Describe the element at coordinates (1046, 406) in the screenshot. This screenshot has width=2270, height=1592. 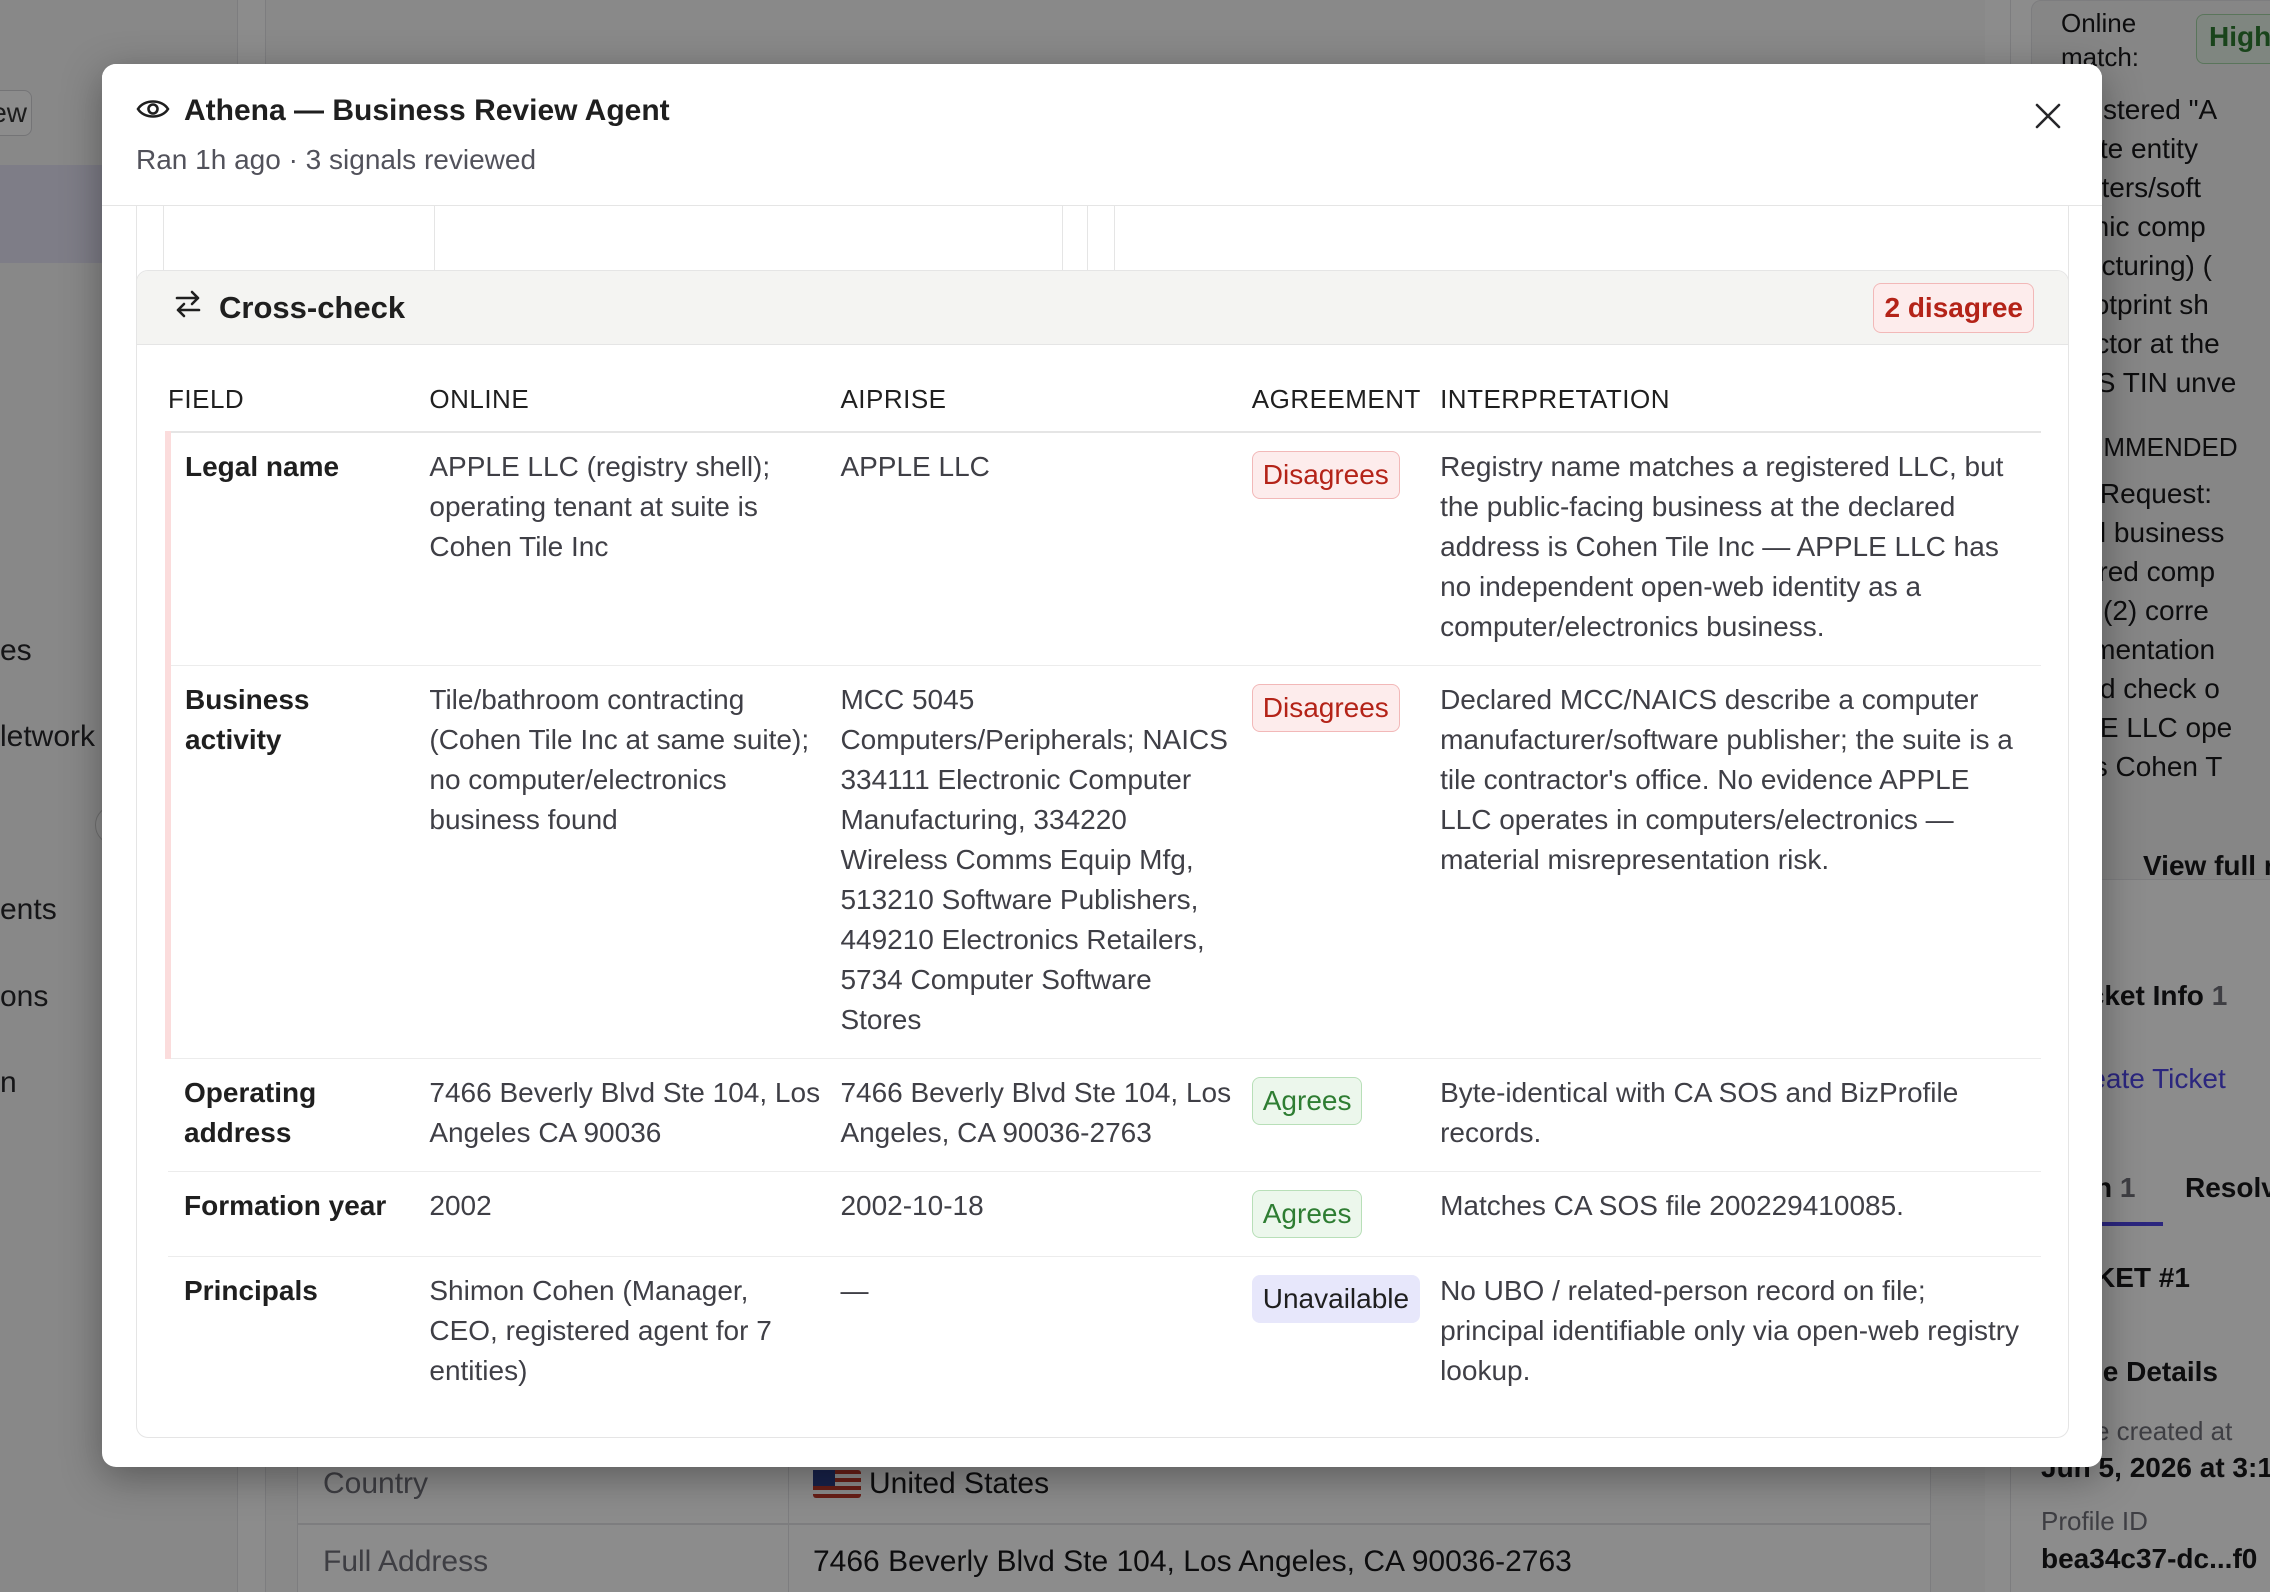
I see `column-header-aiprise: AIPRISE` at that location.